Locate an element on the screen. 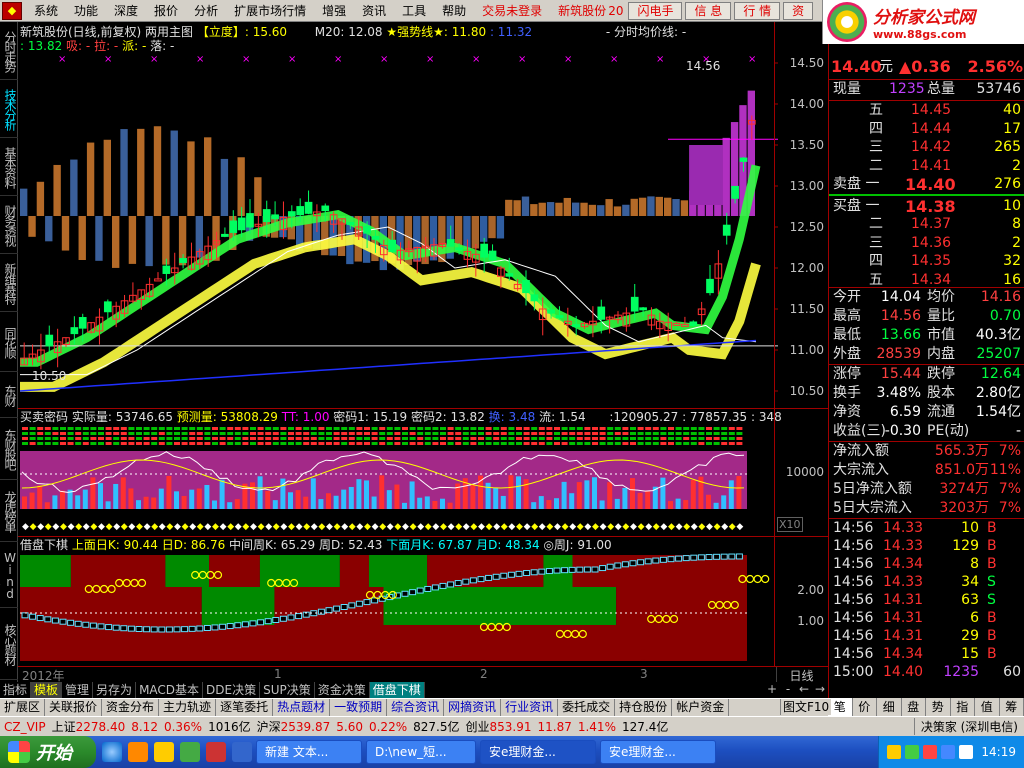 The height and width of the screenshot is (768, 1024). ext-tab-orders: 逐笔委托 is located at coordinates (245, 707).